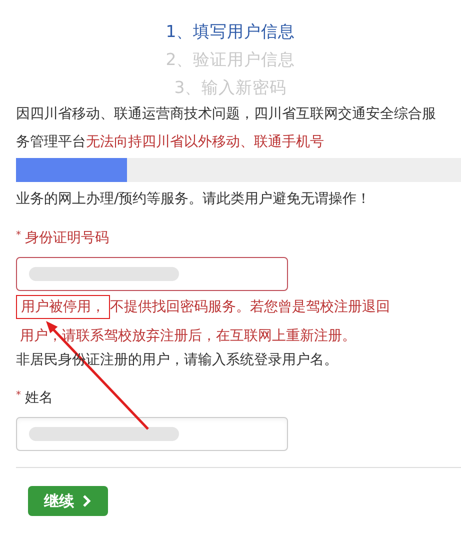 The height and width of the screenshot is (535, 461). What do you see at coordinates (231, 32) in the screenshot?
I see `step-label: 1、填写用户信息` at bounding box center [231, 32].